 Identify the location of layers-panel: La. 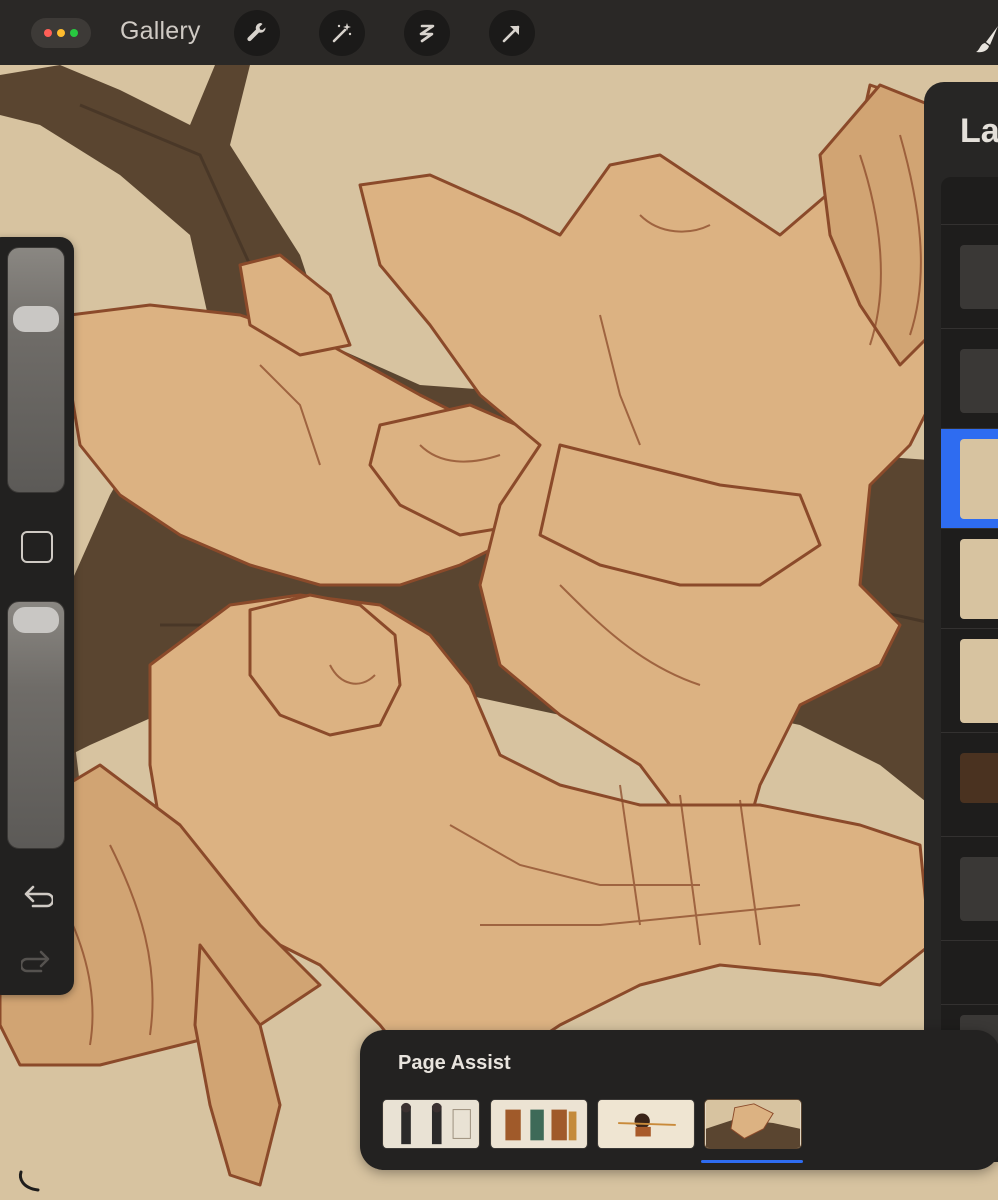
(961, 622).